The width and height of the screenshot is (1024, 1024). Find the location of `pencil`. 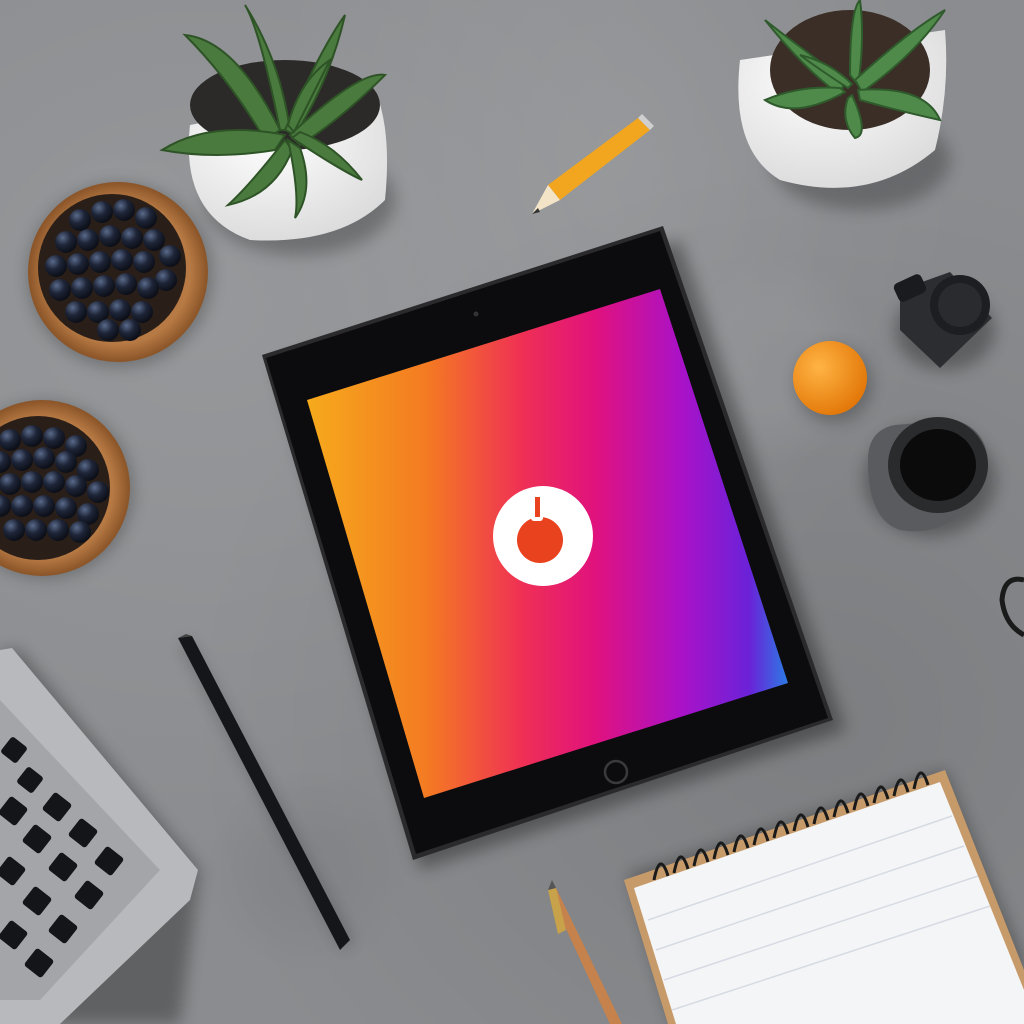

pencil is located at coordinates (593, 164).